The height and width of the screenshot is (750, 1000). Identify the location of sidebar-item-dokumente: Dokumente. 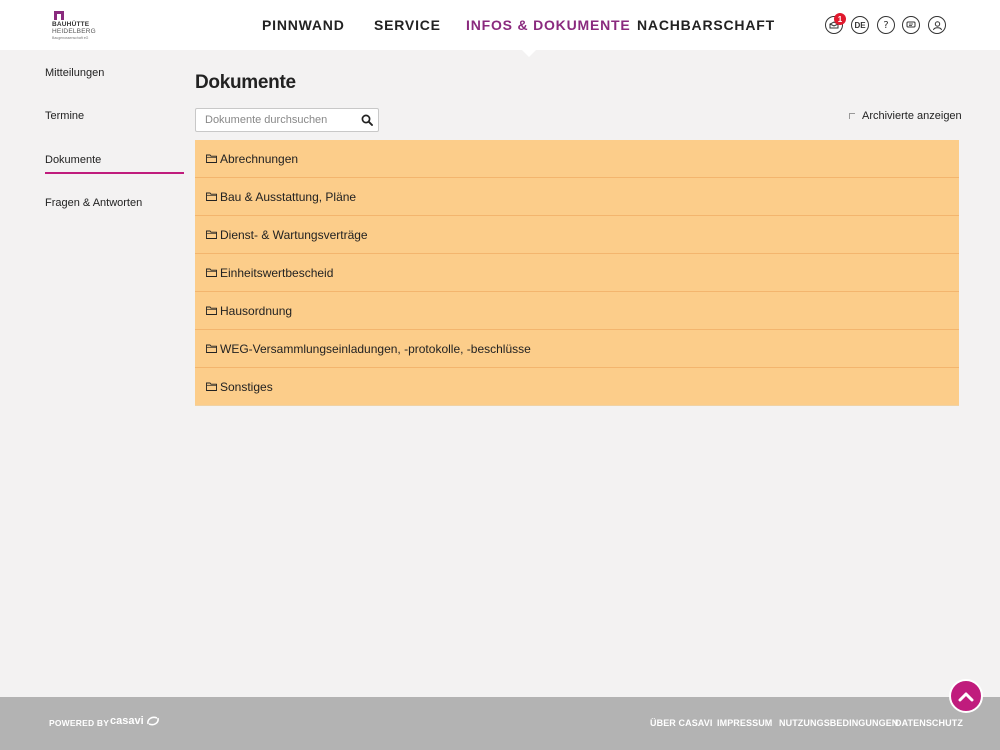
(114, 164).